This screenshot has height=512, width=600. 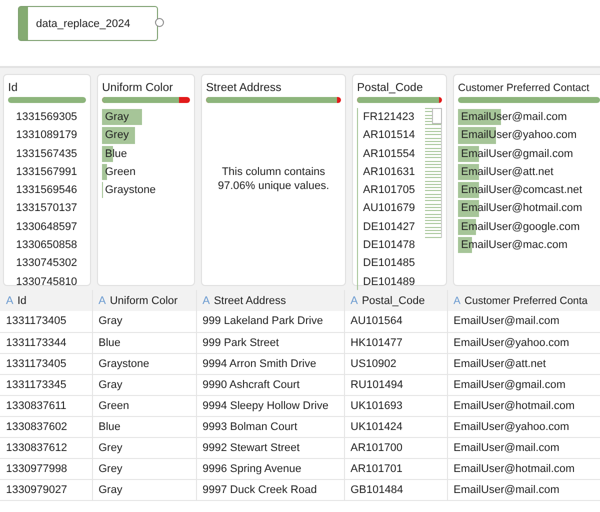 What do you see at coordinates (22, 300) in the screenshot?
I see `column-label: Id` at bounding box center [22, 300].